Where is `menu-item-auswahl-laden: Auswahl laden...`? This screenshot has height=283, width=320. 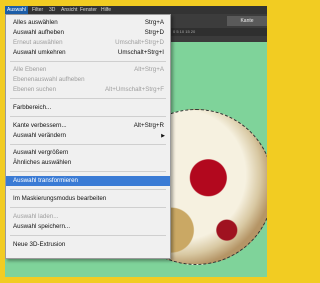 menu-item-auswahl-laden: Auswahl laden... is located at coordinates (36, 216).